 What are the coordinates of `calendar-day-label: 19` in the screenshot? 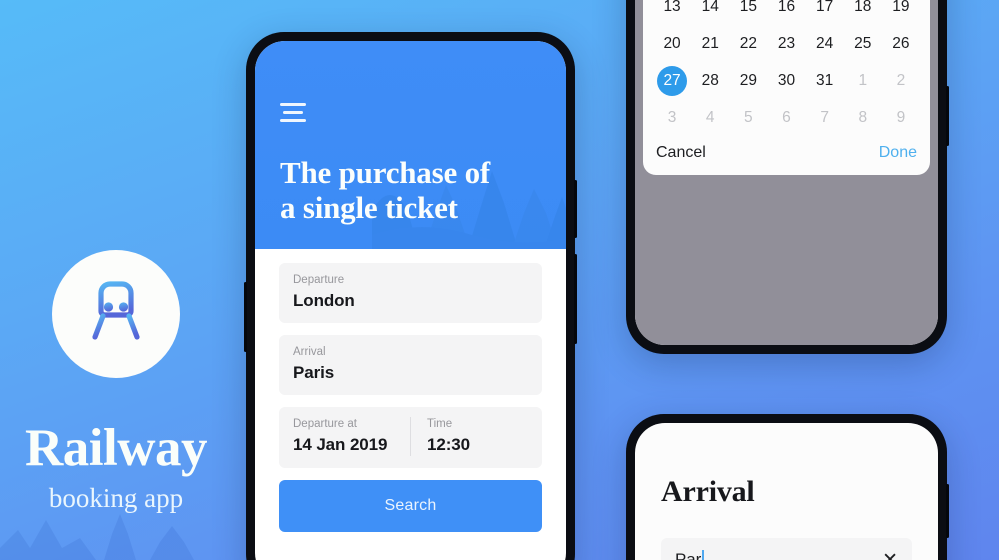 It's located at (901, 7).